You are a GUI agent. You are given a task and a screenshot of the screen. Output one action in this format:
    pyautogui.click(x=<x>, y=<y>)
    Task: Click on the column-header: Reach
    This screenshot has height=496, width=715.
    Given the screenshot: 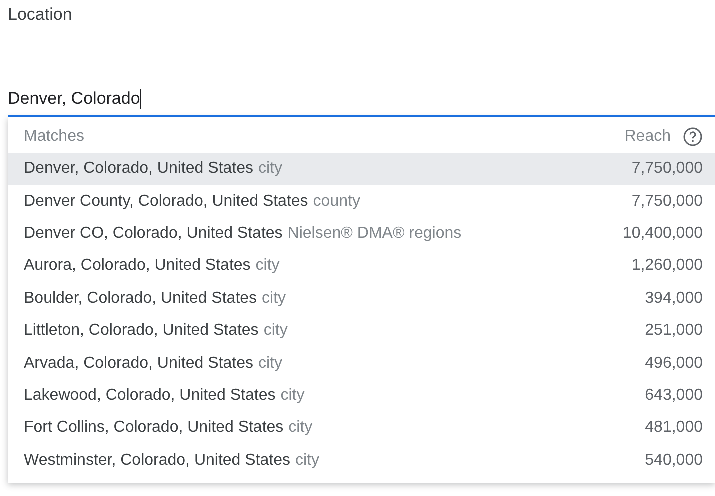 What is the action you would take?
    pyautogui.click(x=647, y=137)
    